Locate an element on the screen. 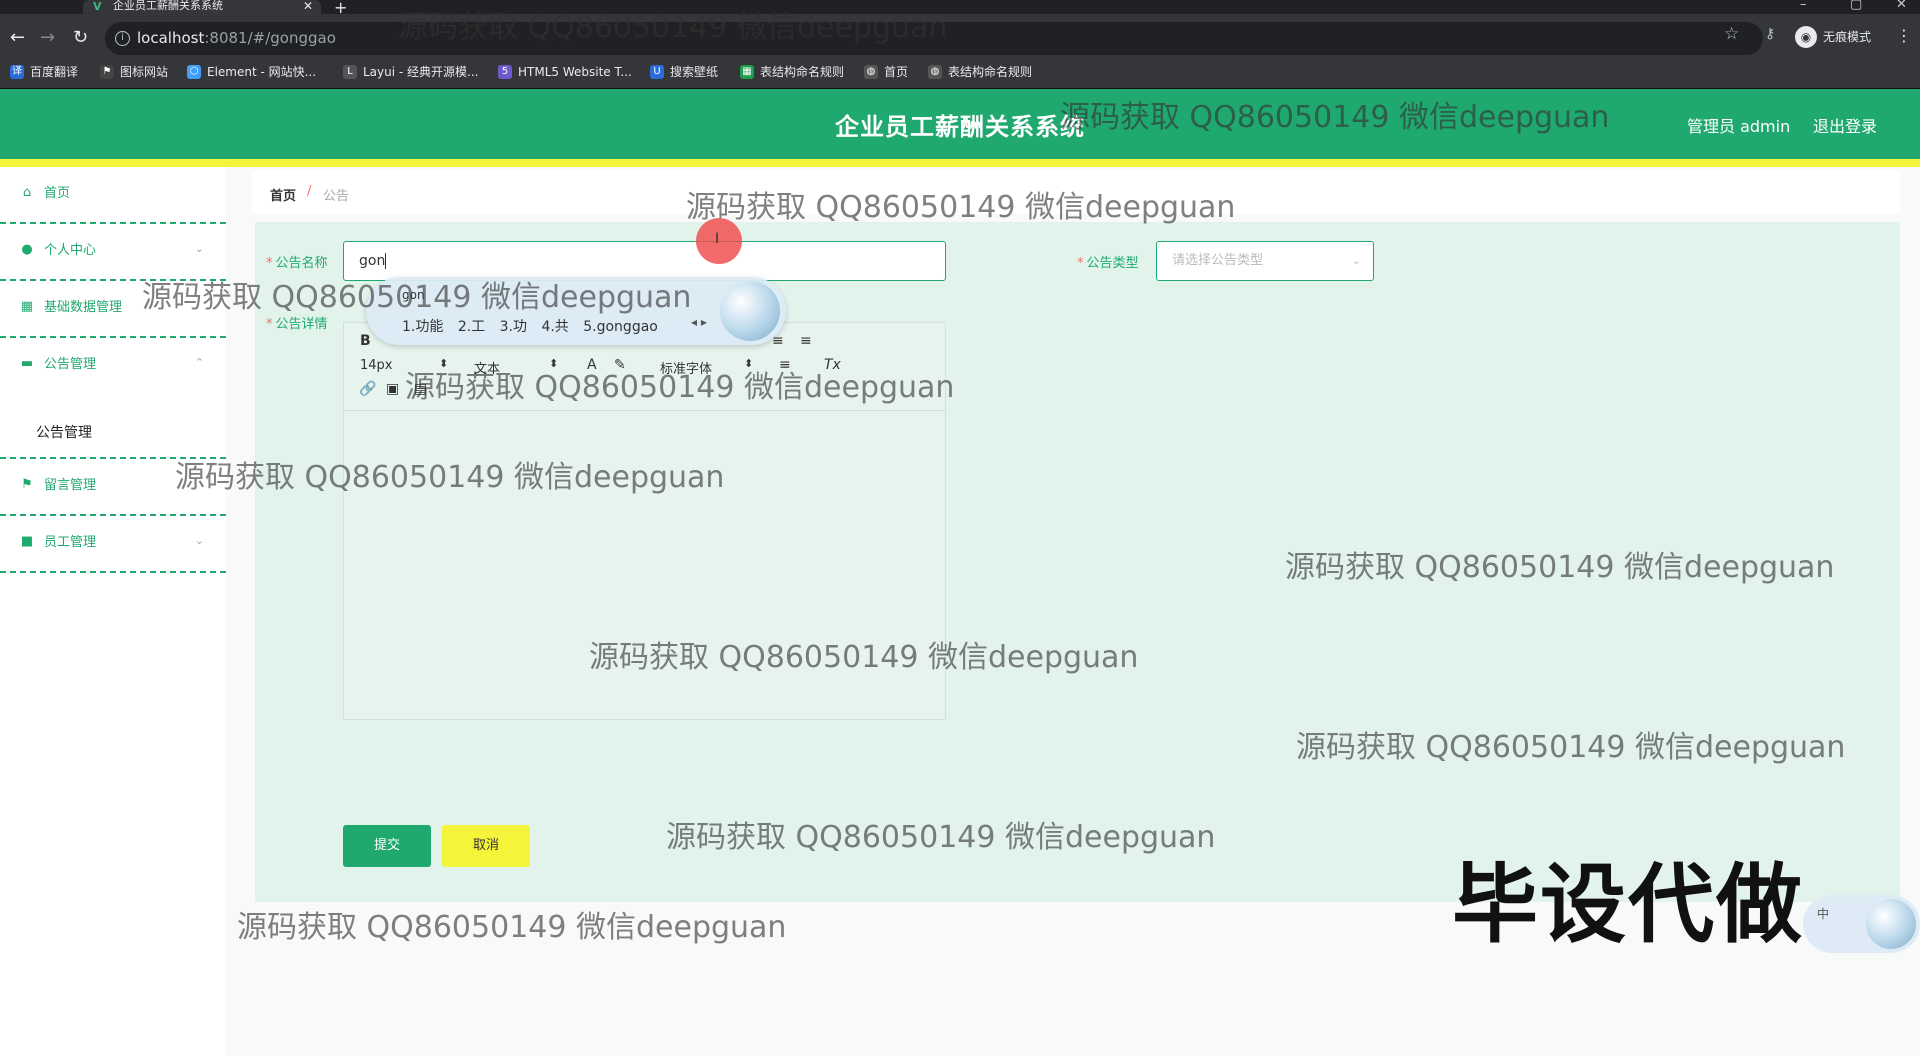 This screenshot has height=1056, width=1920. wallpaper-icon: U is located at coordinates (657, 72).